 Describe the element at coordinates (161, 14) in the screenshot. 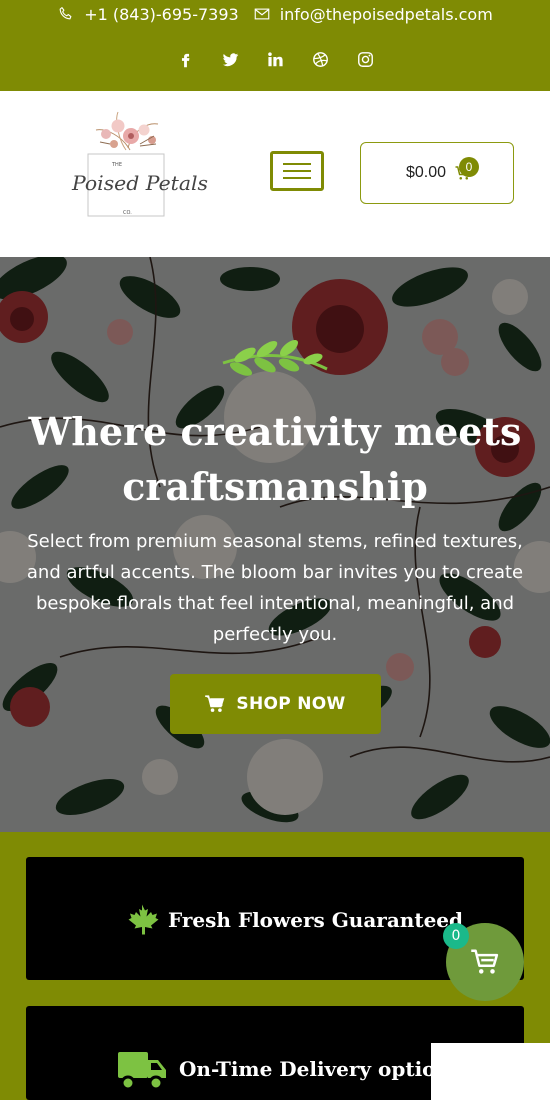

I see `phone-number: +1 (843)-695-7393` at that location.